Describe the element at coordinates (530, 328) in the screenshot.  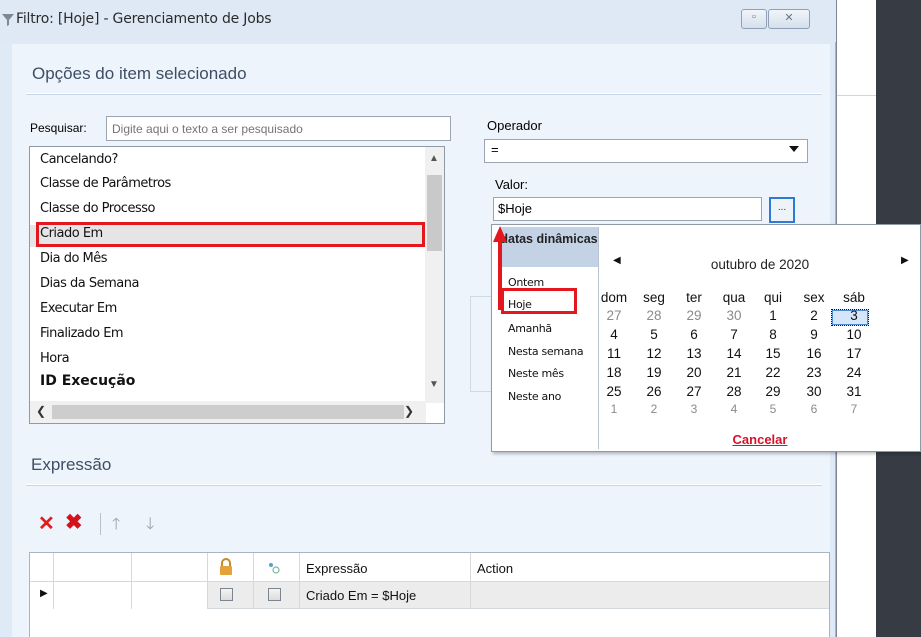
I see `dynamic-date-item: Amanhã` at that location.